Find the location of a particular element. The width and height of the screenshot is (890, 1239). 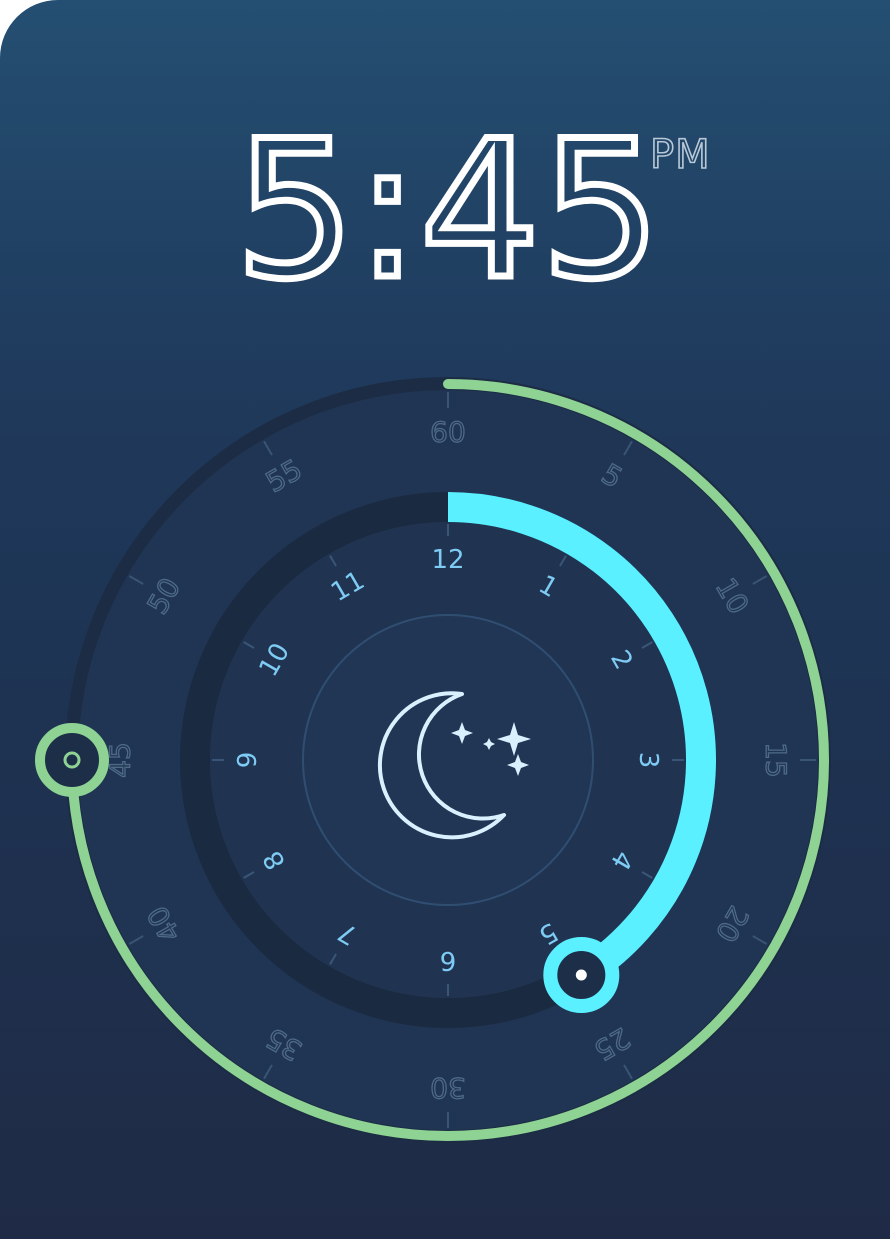

minute-label: 30 is located at coordinates (448, 1088).